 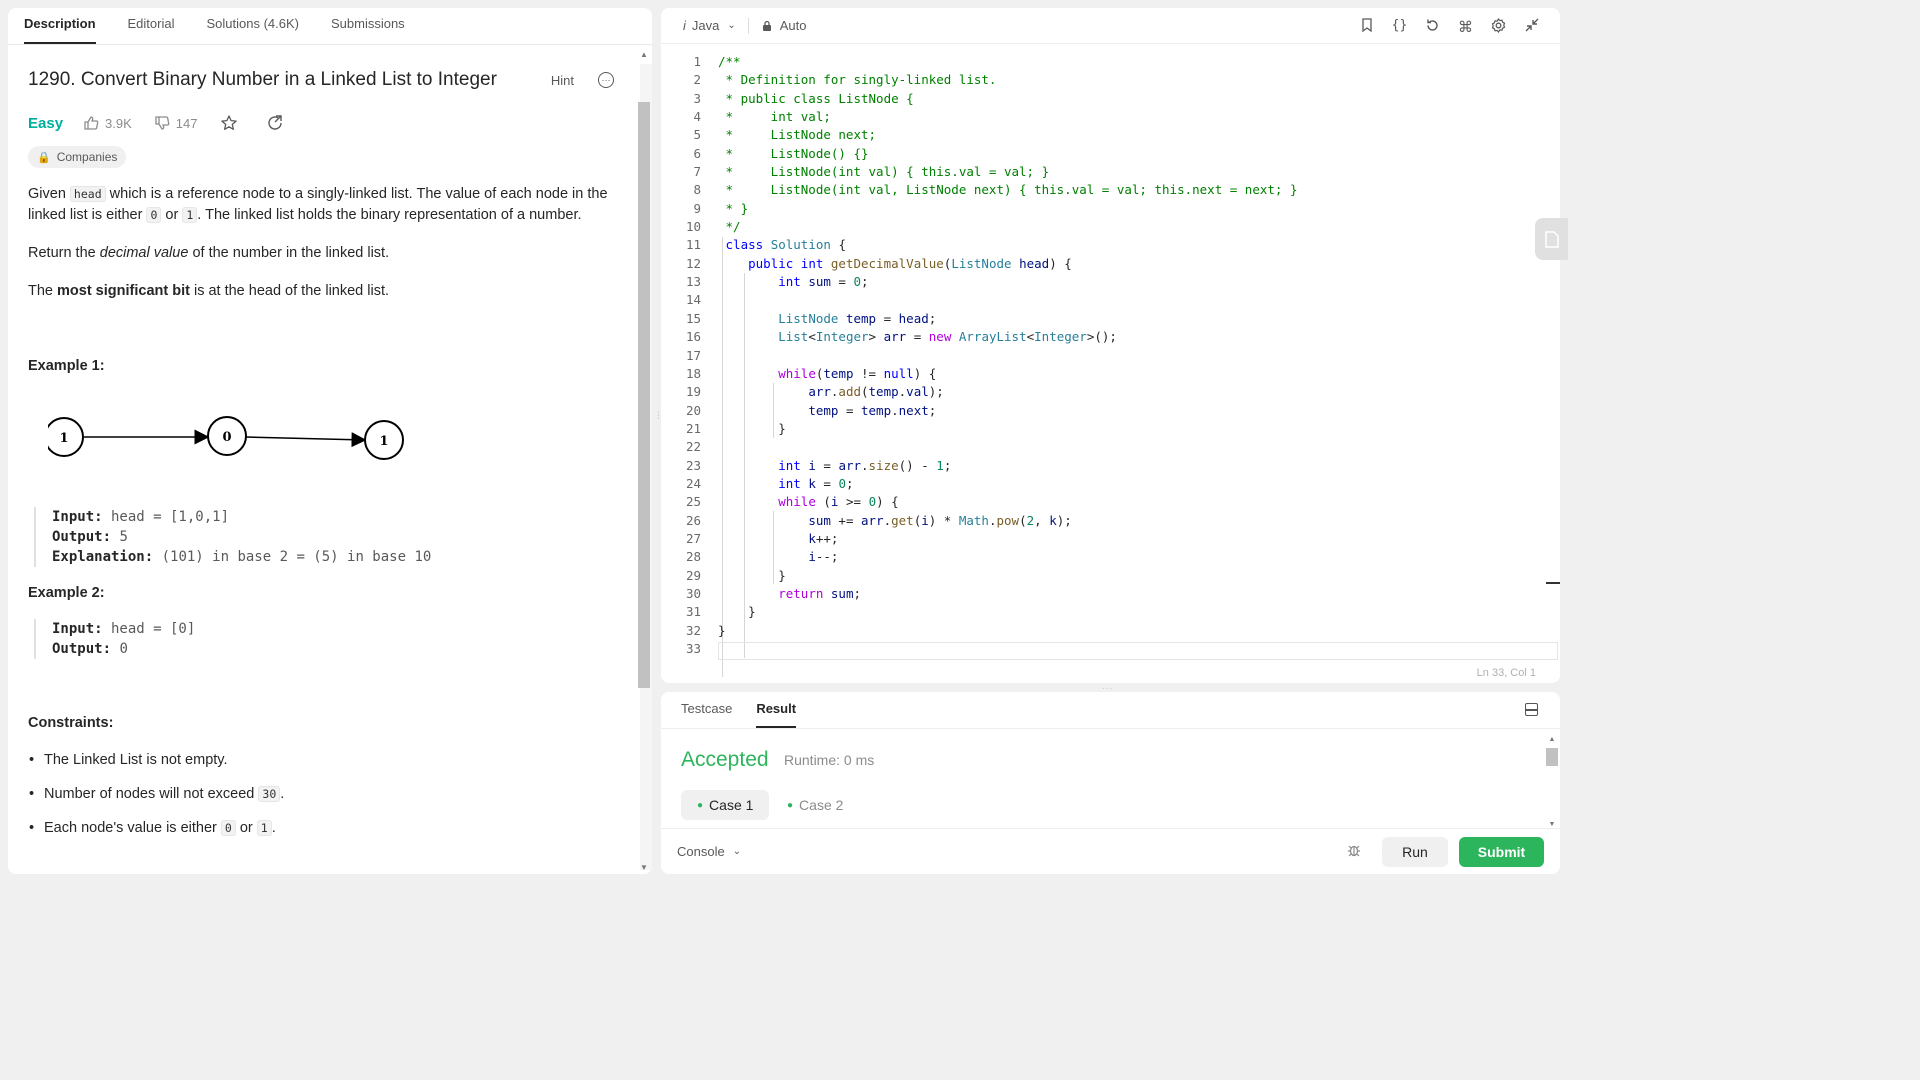 What do you see at coordinates (725, 805) in the screenshot?
I see `case-1-tab: ● Case 1` at bounding box center [725, 805].